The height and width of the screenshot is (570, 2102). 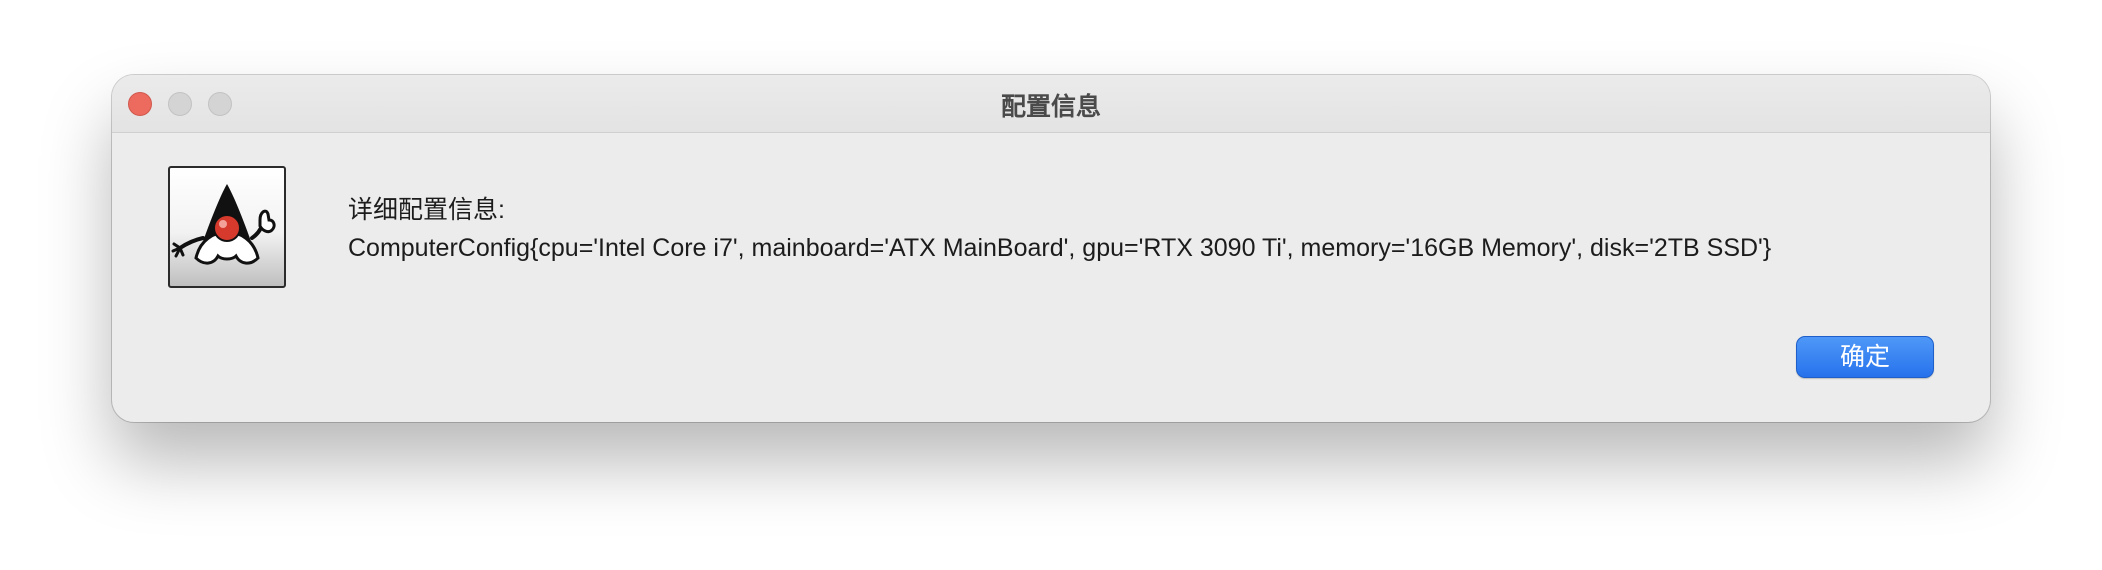 I want to click on window-title: 配置信息, so click(x=1050, y=107).